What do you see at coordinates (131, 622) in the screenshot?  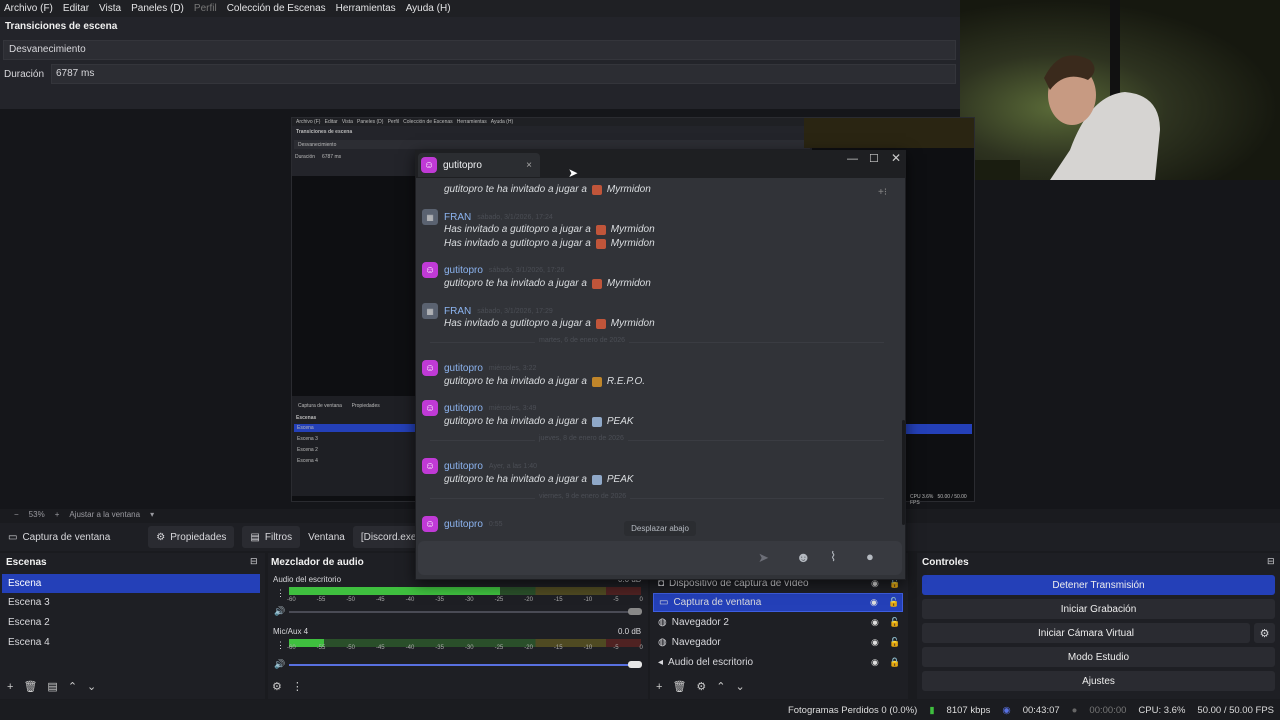 I see `scene-item: Escena 2` at bounding box center [131, 622].